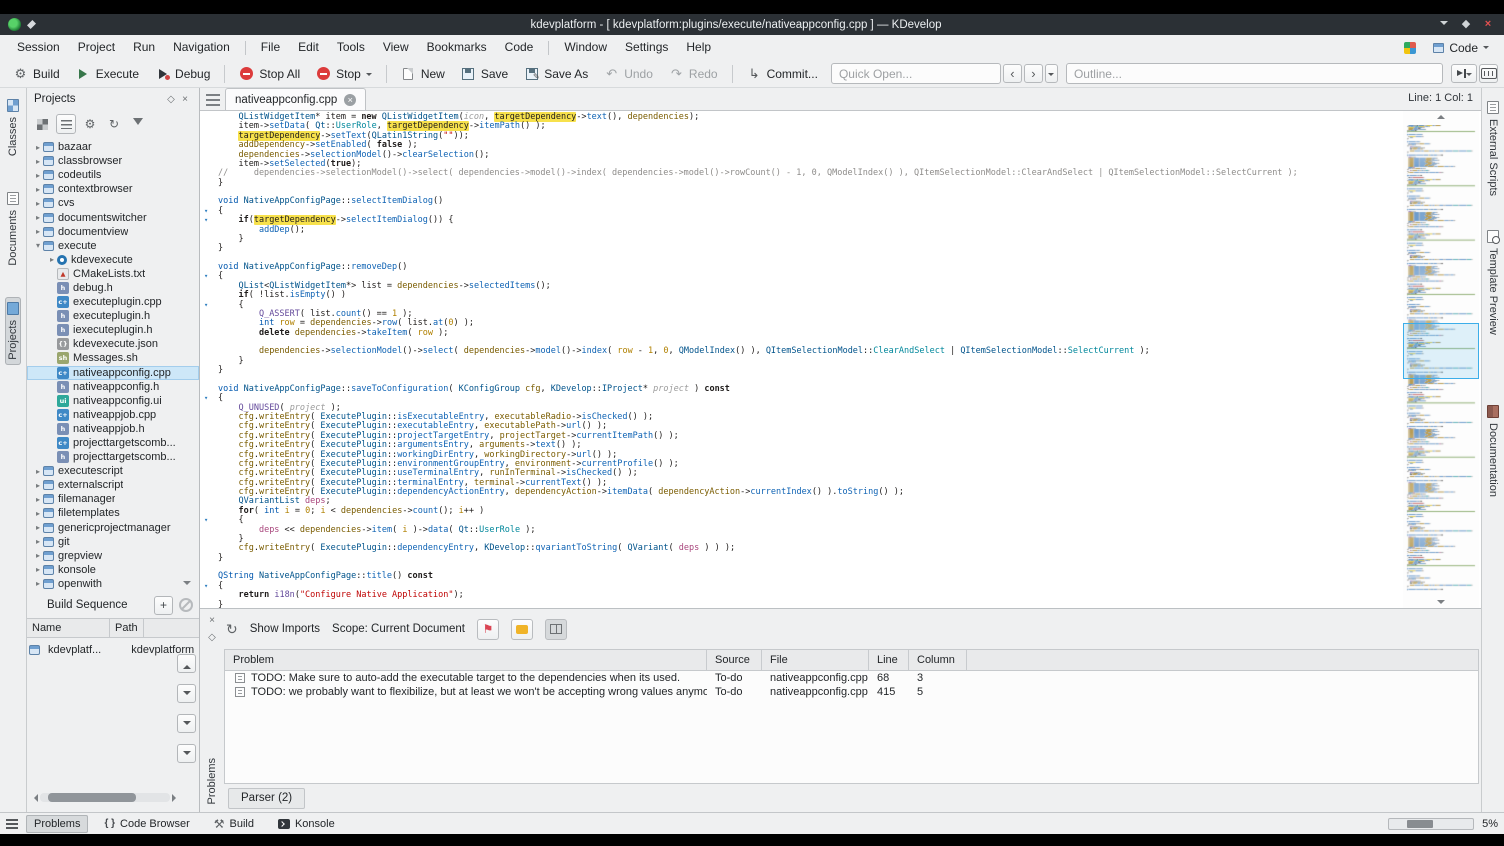  I want to click on execute-button: Execute, so click(107, 73).